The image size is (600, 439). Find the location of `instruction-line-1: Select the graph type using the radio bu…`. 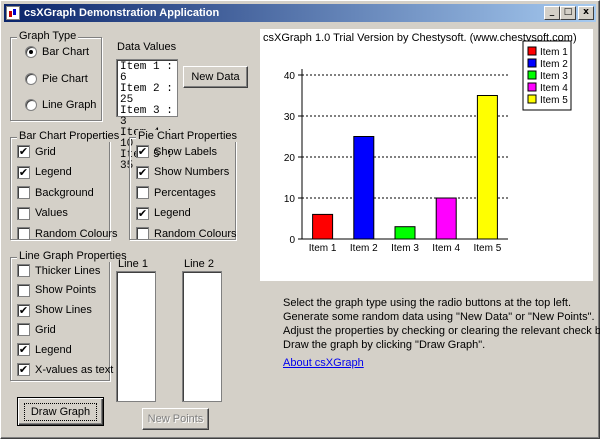

instruction-line-1: Select the graph type using the radio bu… is located at coordinates (427, 303).